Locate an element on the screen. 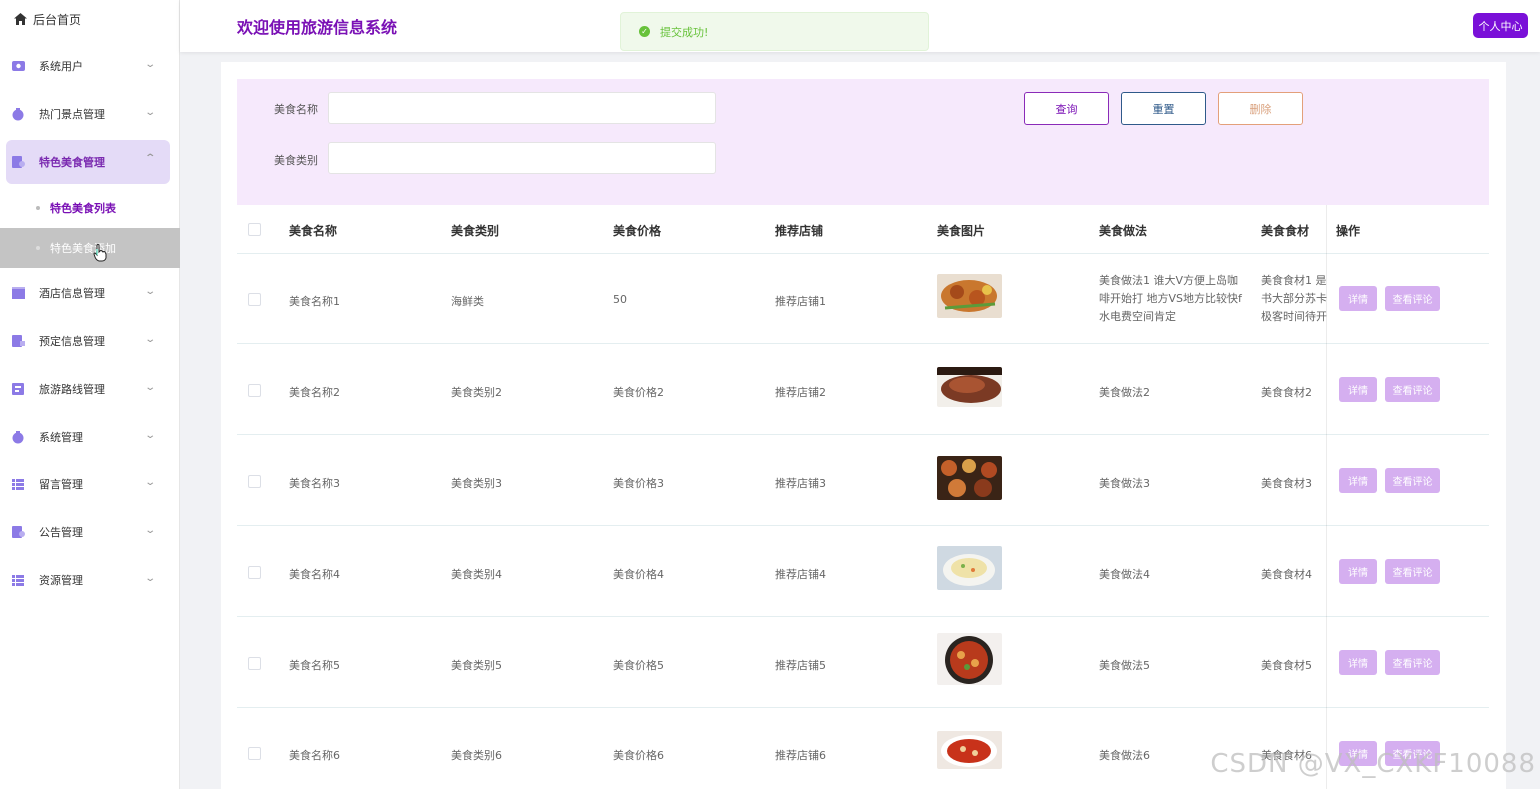 This screenshot has height=789, width=1540. select-all-checkbox is located at coordinates (254, 229).